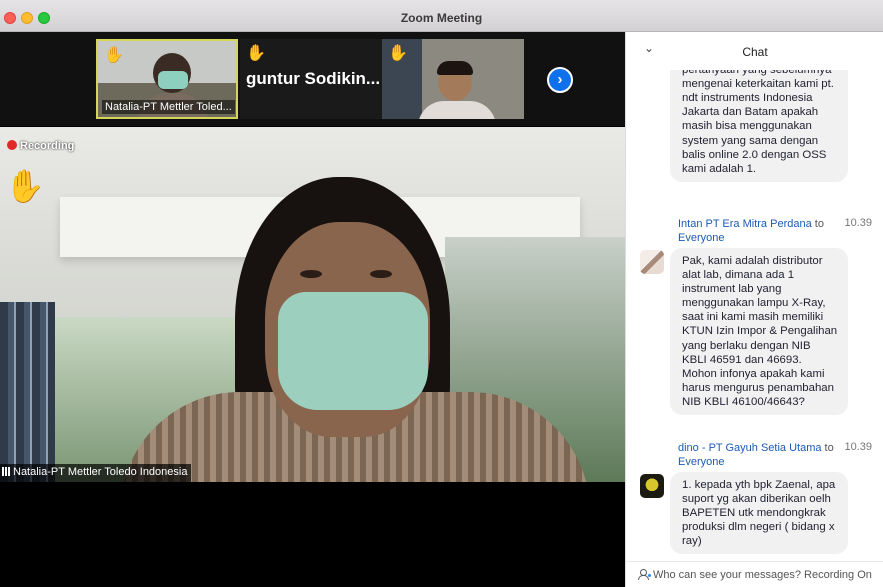 The height and width of the screenshot is (587, 883). I want to click on chat-header: ⌄ Chat, so click(754, 51).